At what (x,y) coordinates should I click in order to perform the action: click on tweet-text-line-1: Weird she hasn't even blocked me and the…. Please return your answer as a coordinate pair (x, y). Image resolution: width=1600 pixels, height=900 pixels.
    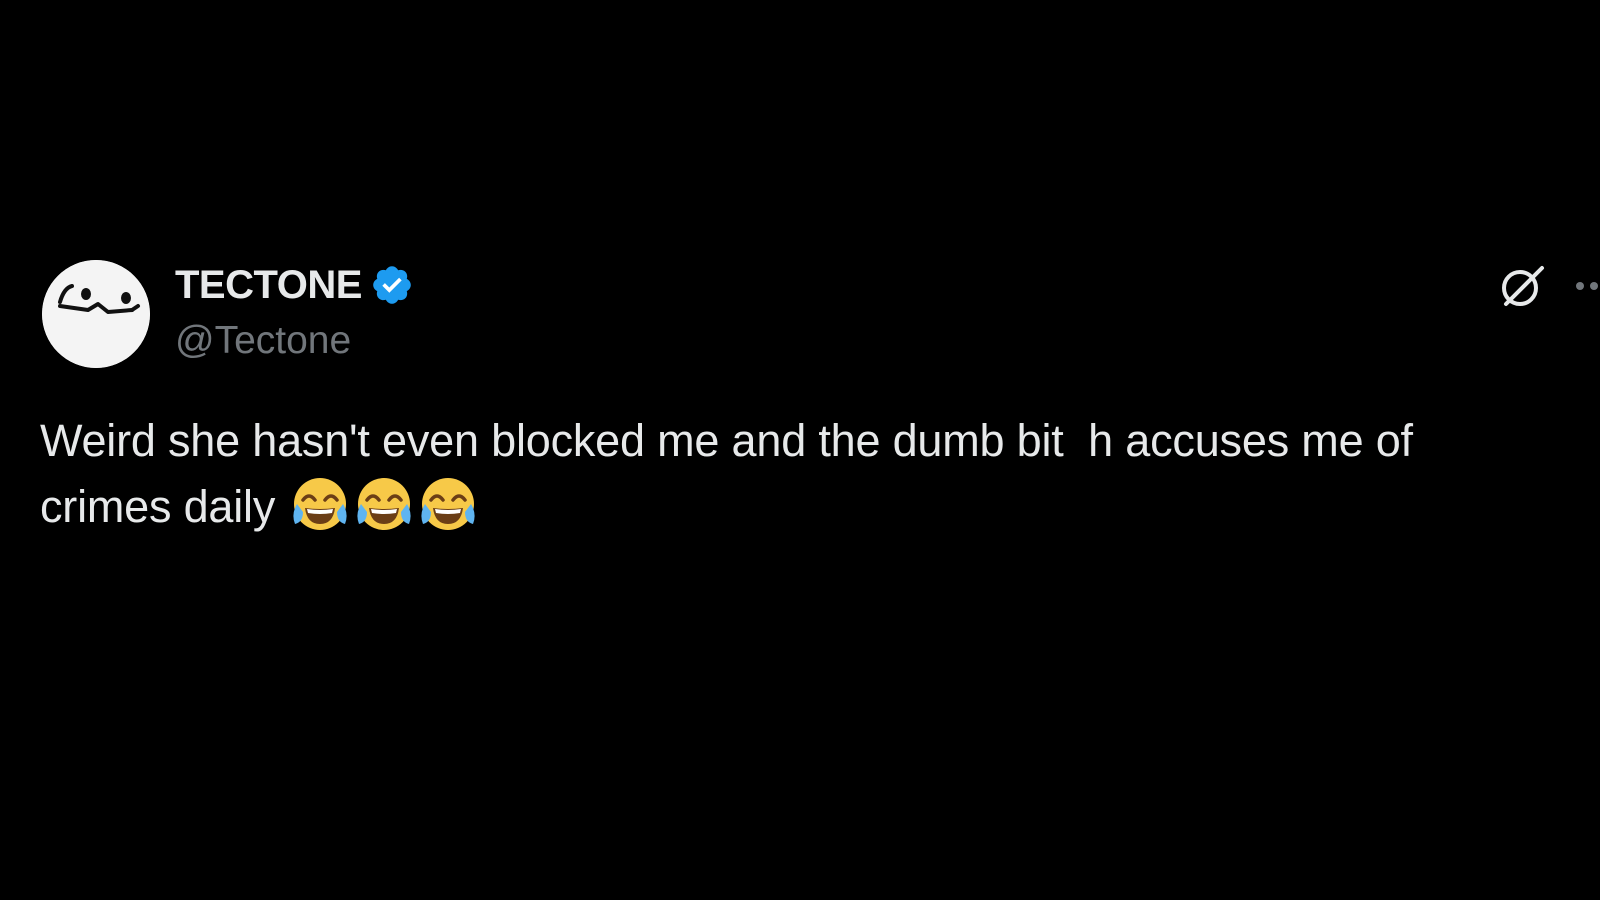
    Looking at the image, I should click on (726, 440).